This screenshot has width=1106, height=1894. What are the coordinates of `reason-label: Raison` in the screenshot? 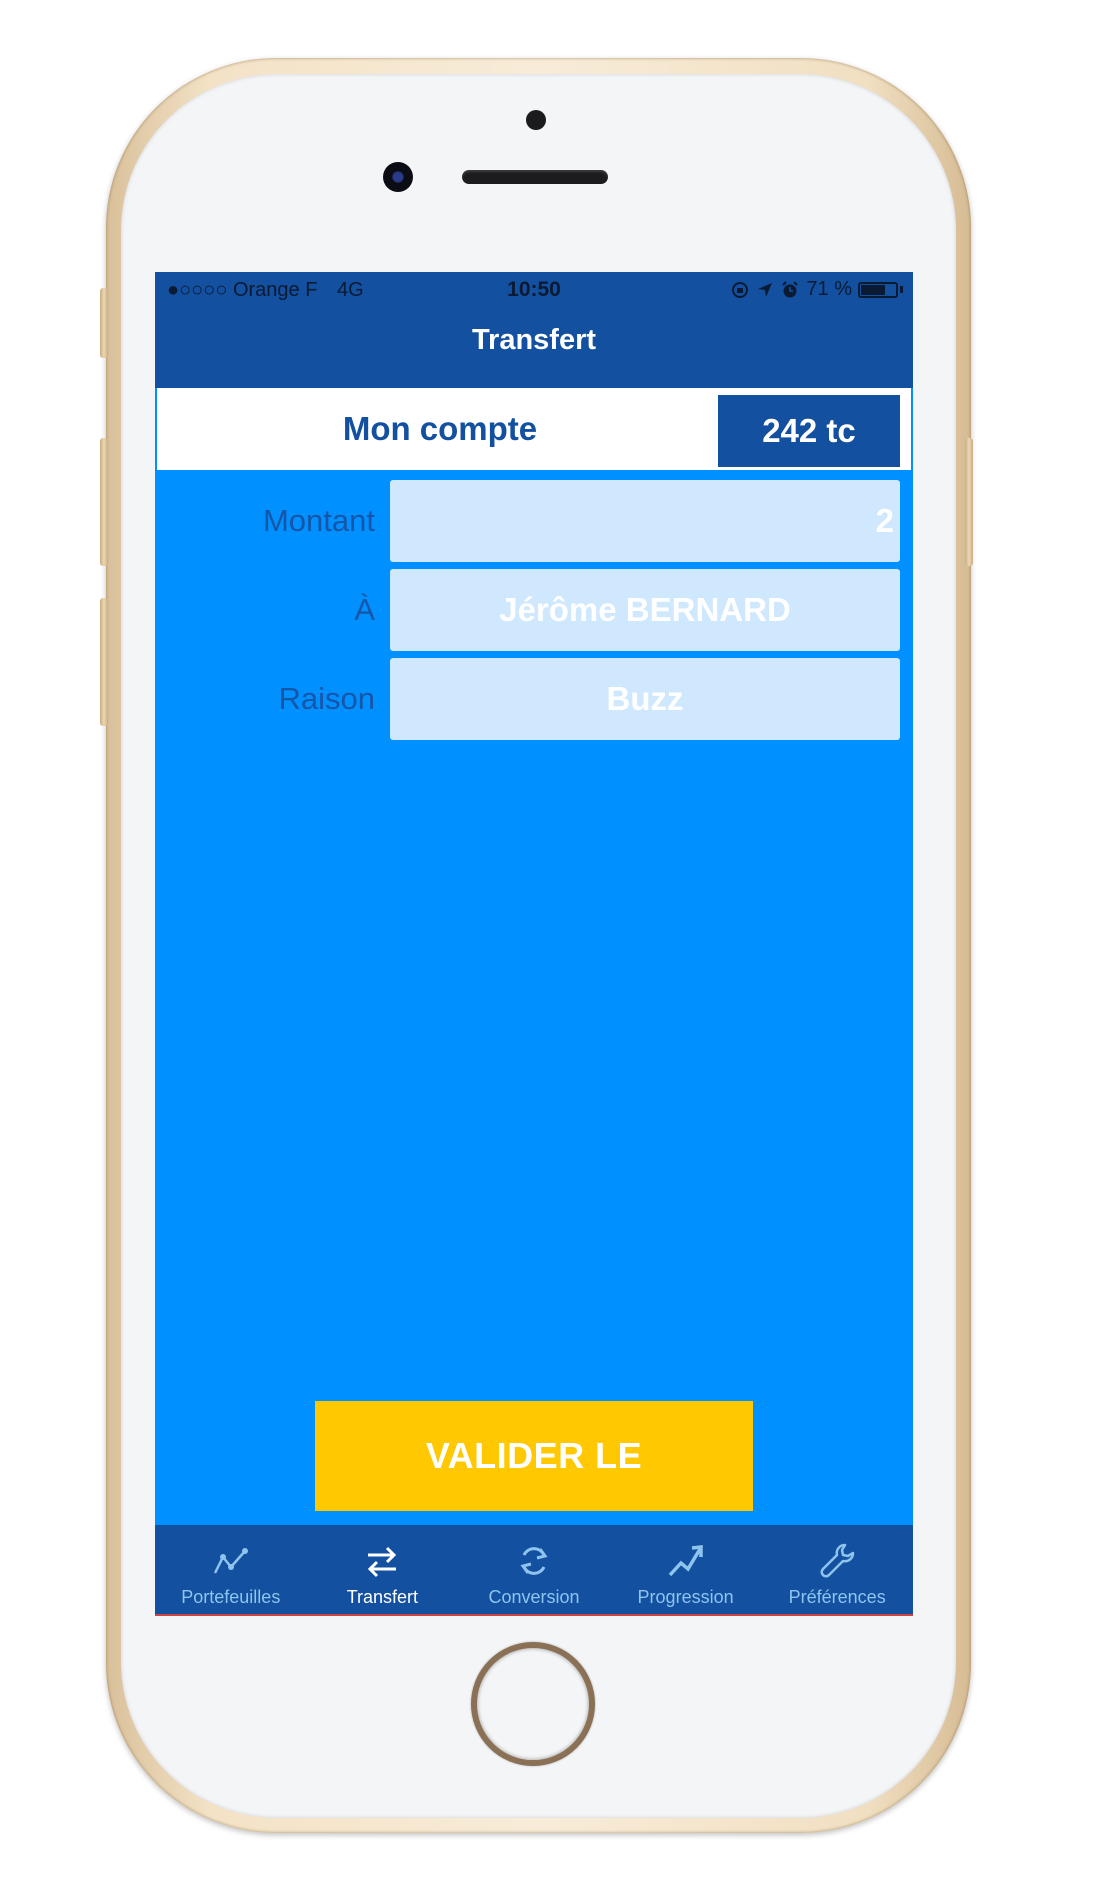 It's located at (327, 698).